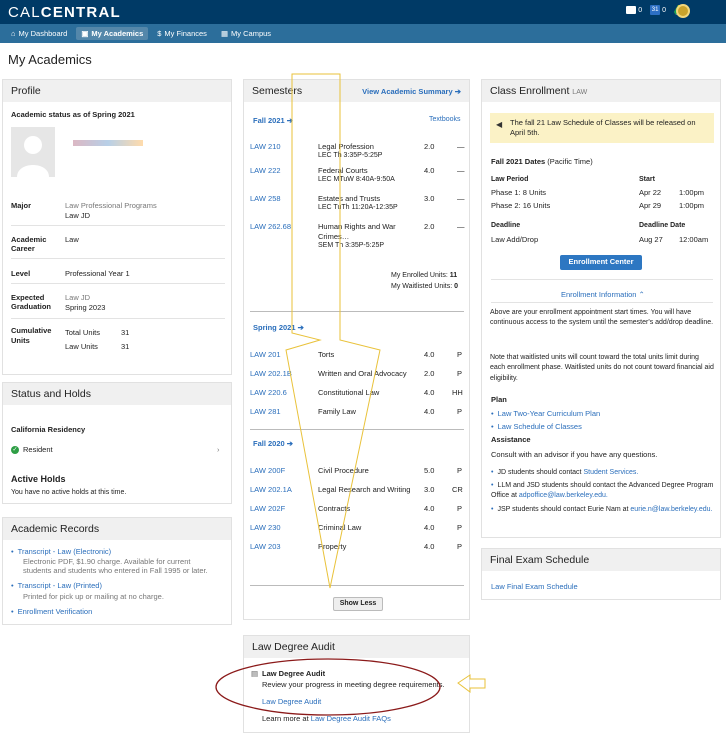  I want to click on arrow-annotation, so click(333, 331).